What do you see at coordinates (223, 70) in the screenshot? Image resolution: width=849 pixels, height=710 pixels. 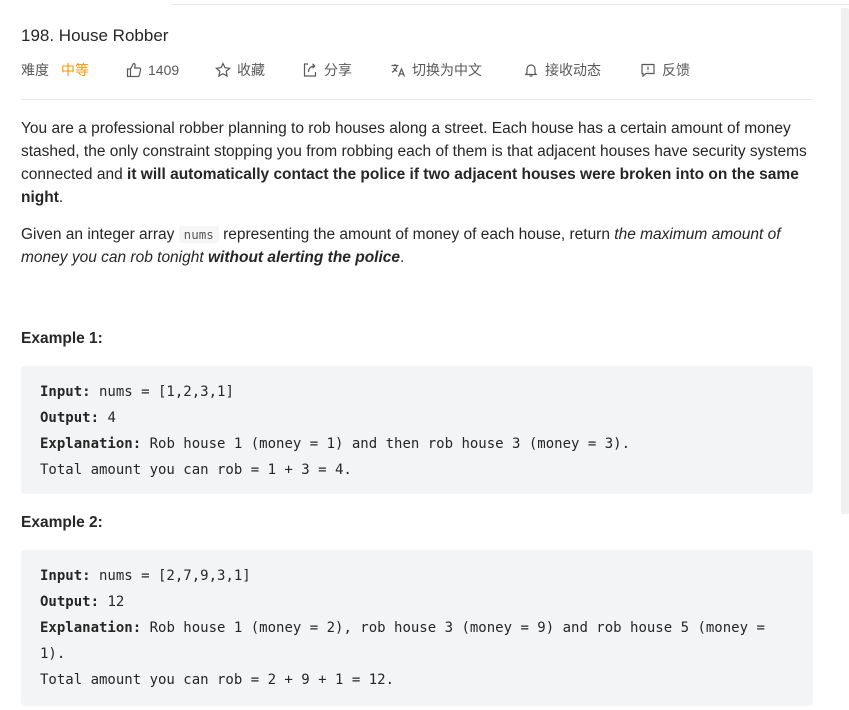 I see `star-icon` at bounding box center [223, 70].